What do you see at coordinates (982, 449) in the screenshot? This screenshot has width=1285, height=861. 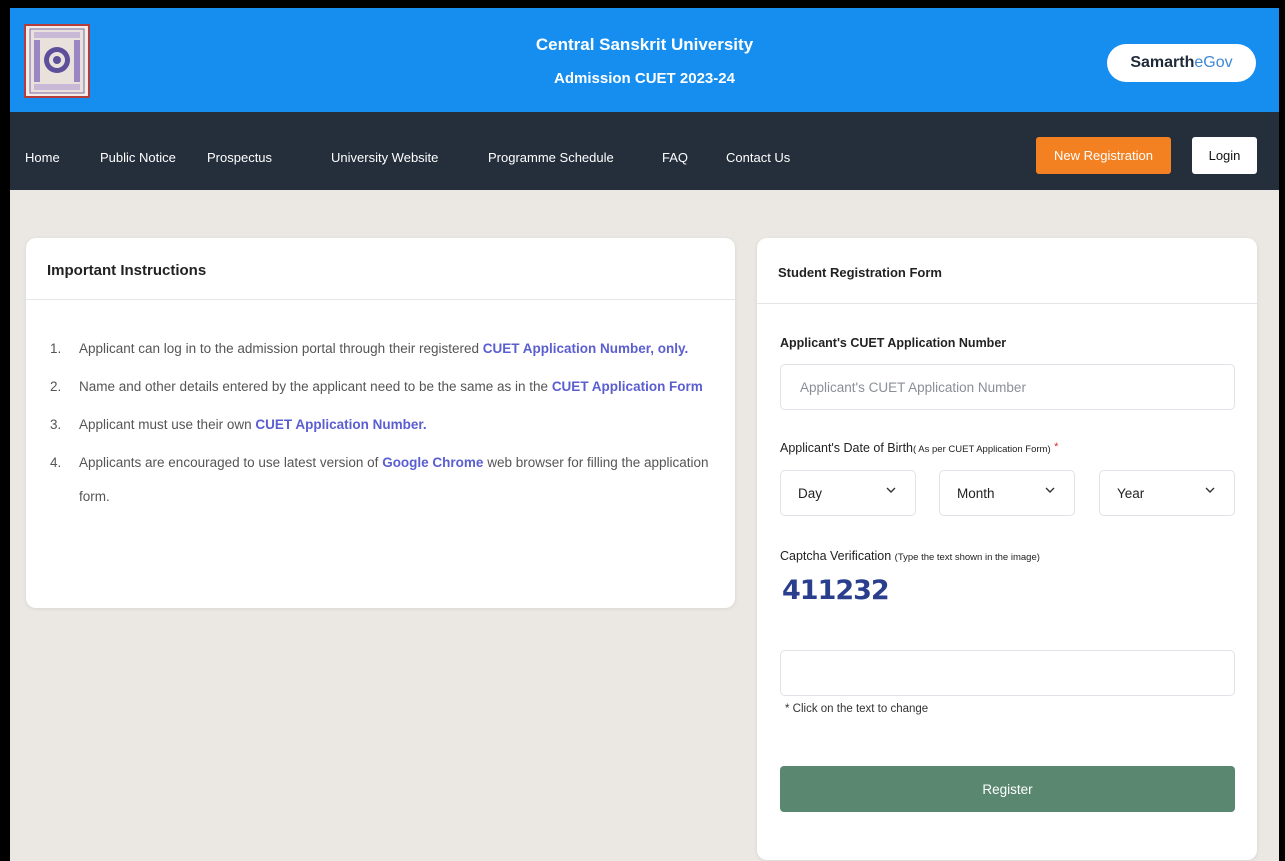 I see `dob-note: ( As per CUET Application Form)` at bounding box center [982, 449].